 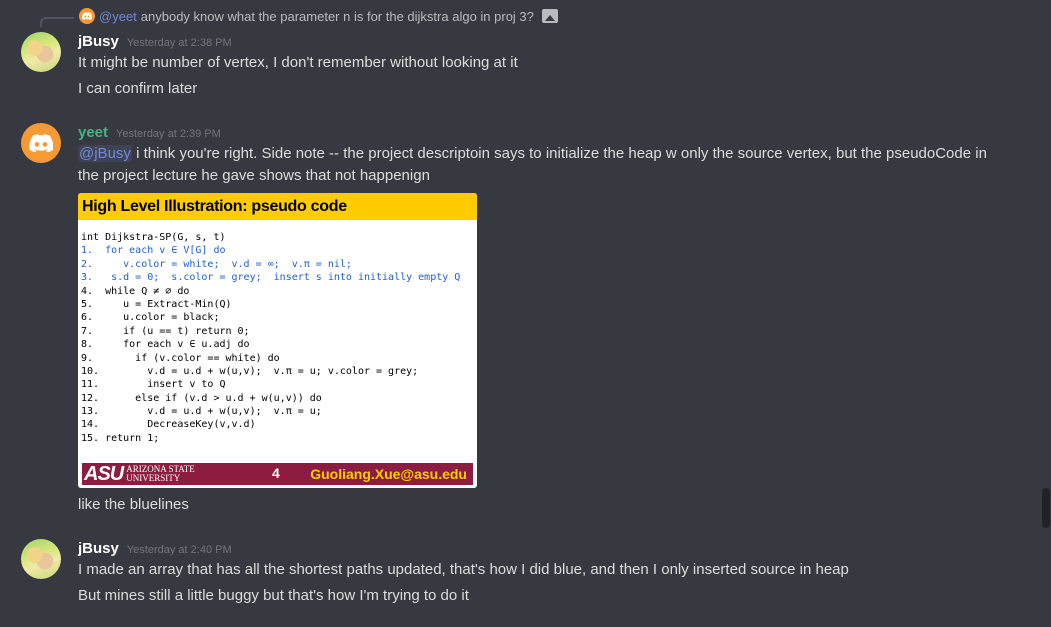 What do you see at coordinates (549, 16) in the screenshot?
I see `image-icon` at bounding box center [549, 16].